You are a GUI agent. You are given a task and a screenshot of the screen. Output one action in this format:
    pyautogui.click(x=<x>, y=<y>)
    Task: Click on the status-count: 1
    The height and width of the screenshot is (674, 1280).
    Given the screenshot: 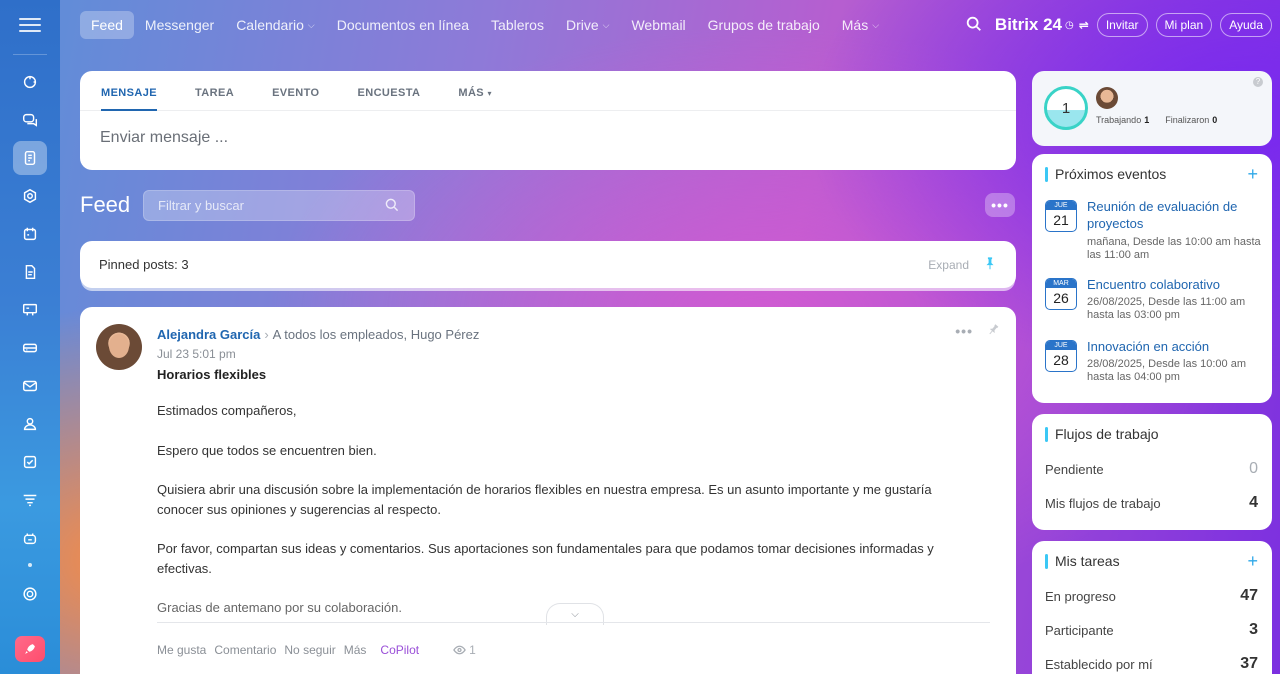 What is the action you would take?
    pyautogui.click(x=1066, y=108)
    